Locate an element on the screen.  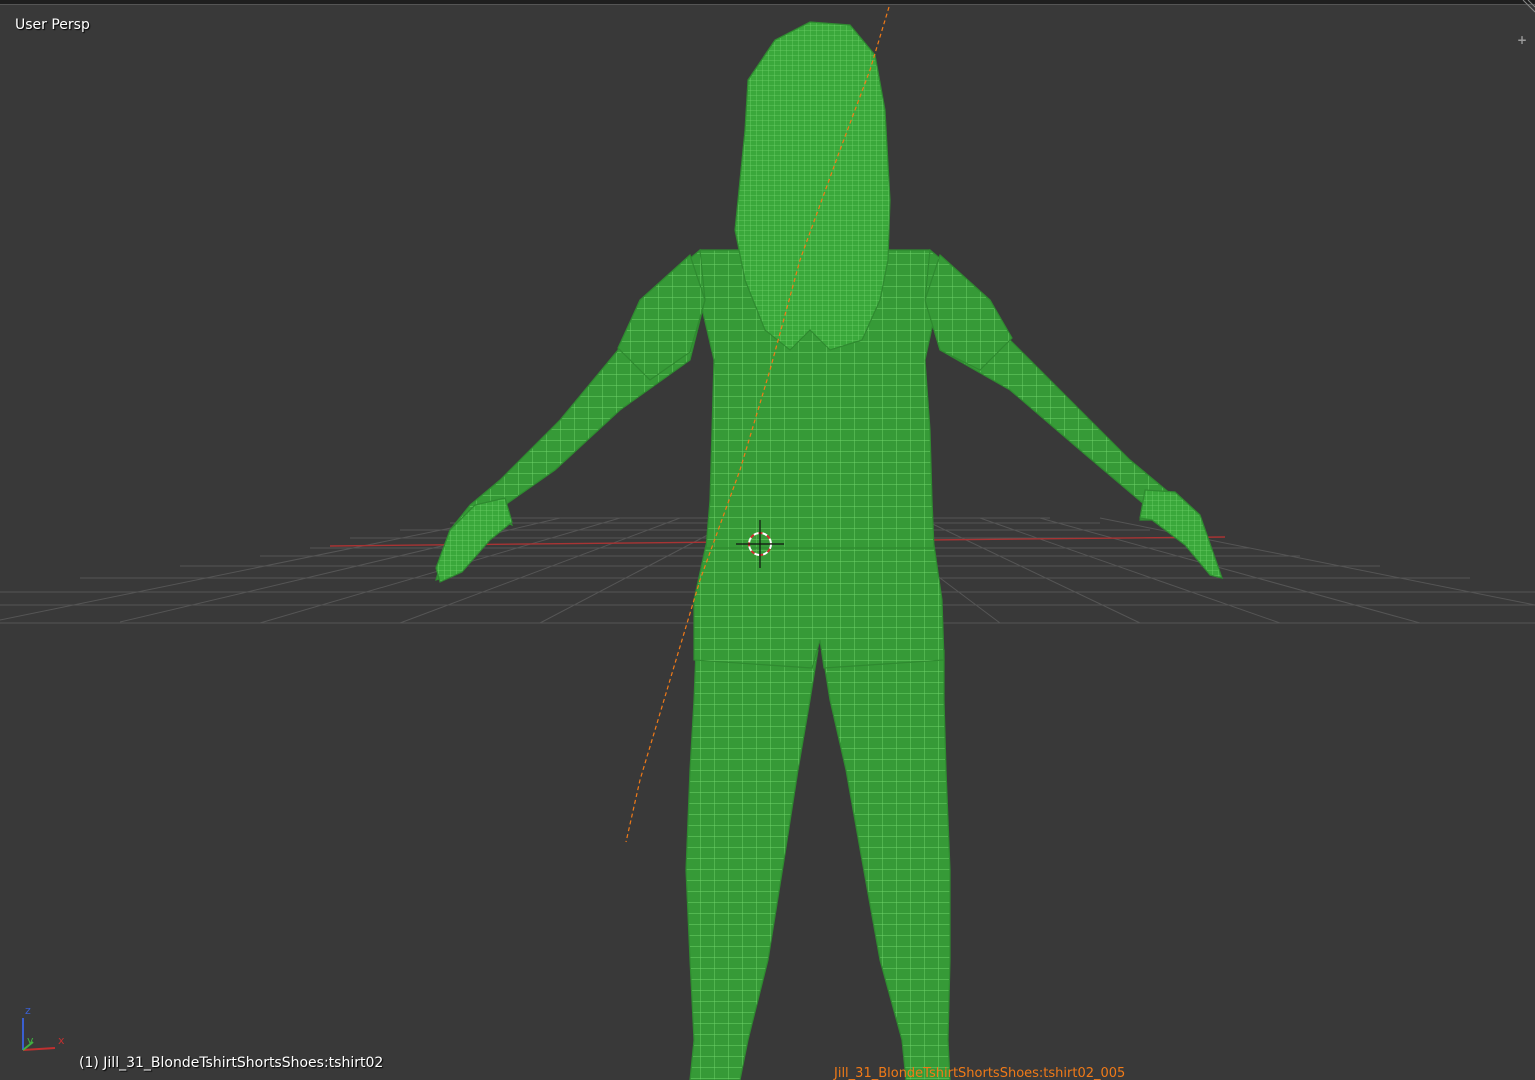
view-name-label: User Persp is located at coordinates (52, 25).